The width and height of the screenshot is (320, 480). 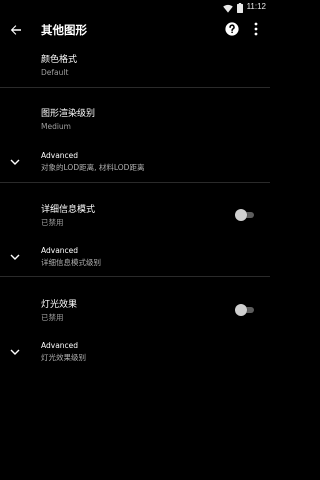 I want to click on pref-lighting-title: 灯光效果, so click(x=59, y=305).